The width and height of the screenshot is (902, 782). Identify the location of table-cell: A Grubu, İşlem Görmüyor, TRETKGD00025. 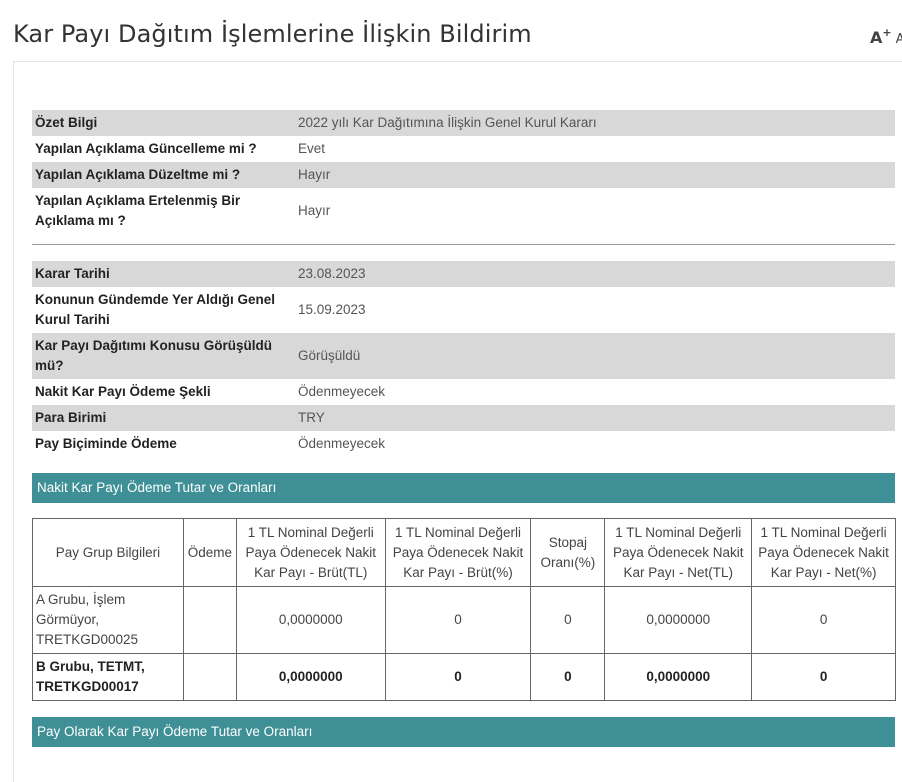
(108, 620).